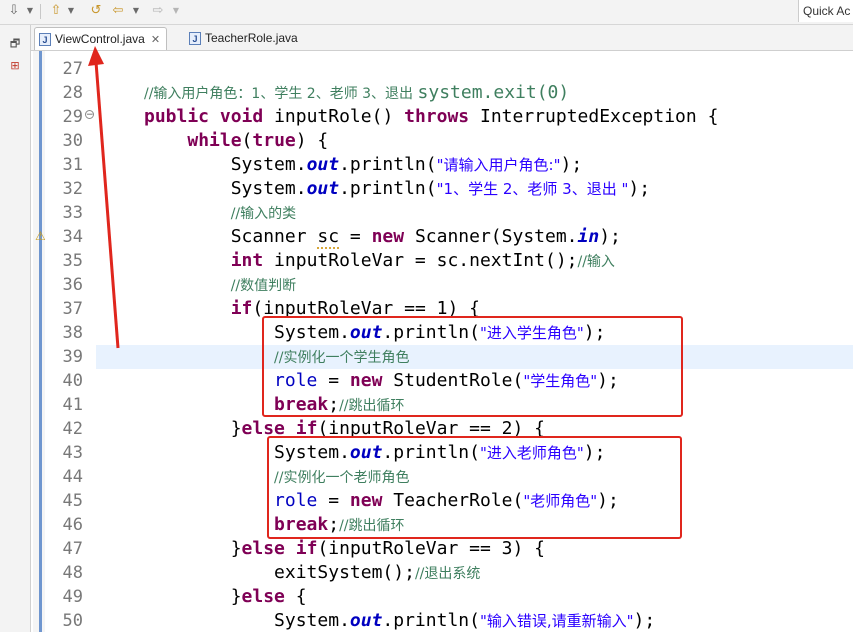 Image resolution: width=853 pixels, height=633 pixels. What do you see at coordinates (220, 285) in the screenshot?
I see `code-text: //数值判断` at bounding box center [220, 285].